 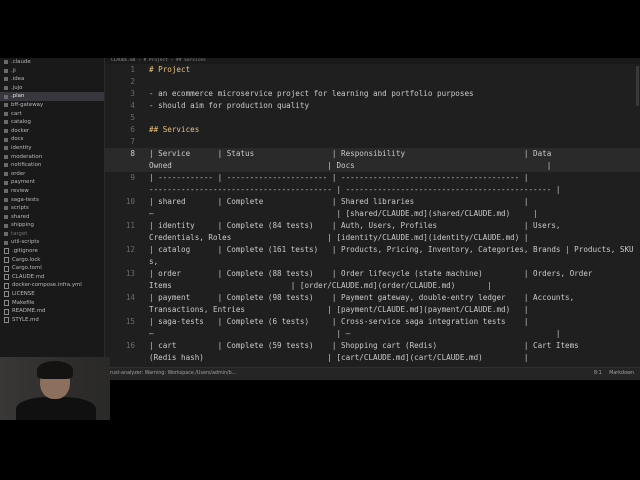 What do you see at coordinates (52, 251) in the screenshot?
I see `sidebar-item-gitignore: .gitignore` at bounding box center [52, 251].